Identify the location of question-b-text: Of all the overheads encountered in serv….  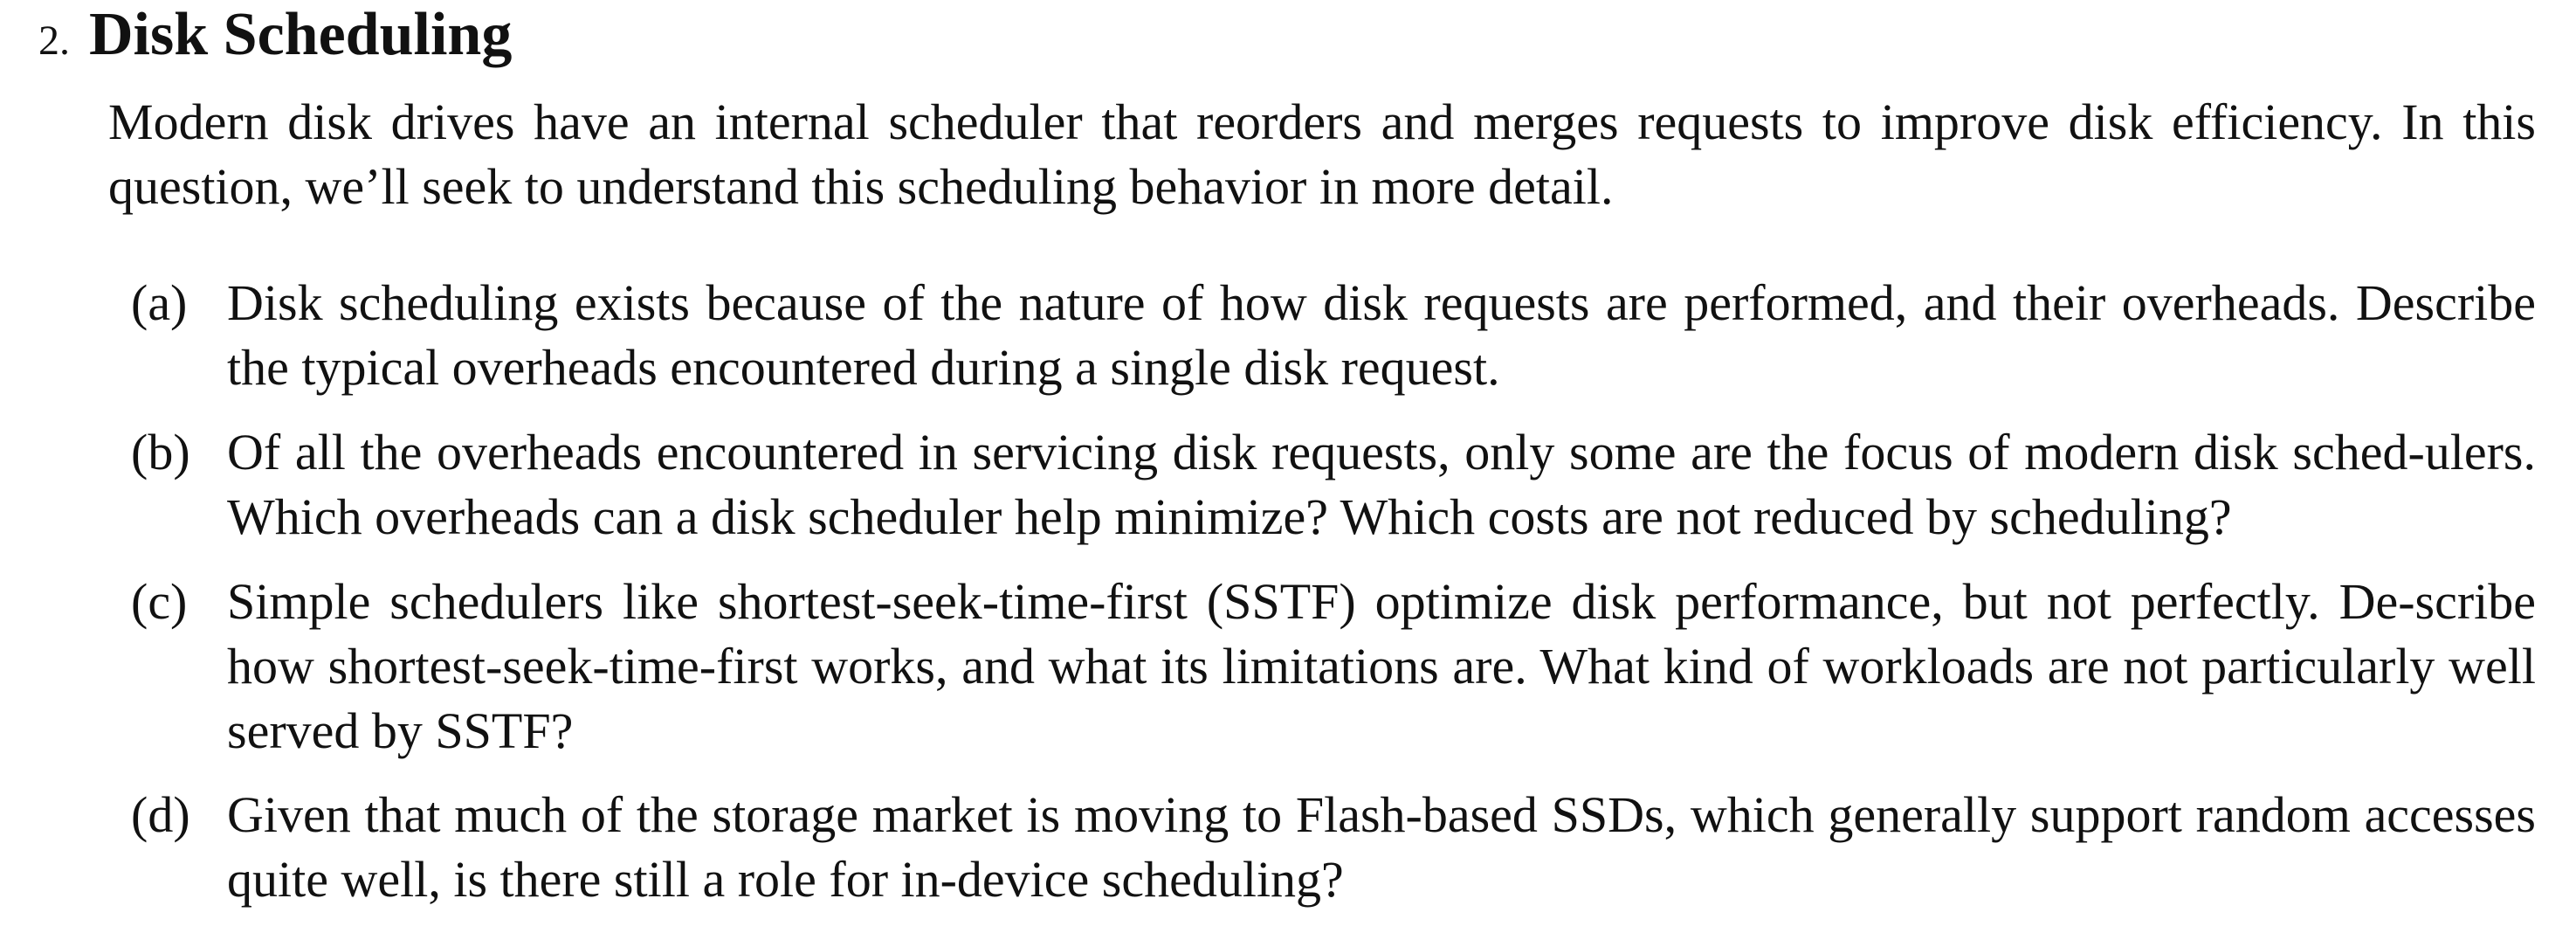
(1381, 484).